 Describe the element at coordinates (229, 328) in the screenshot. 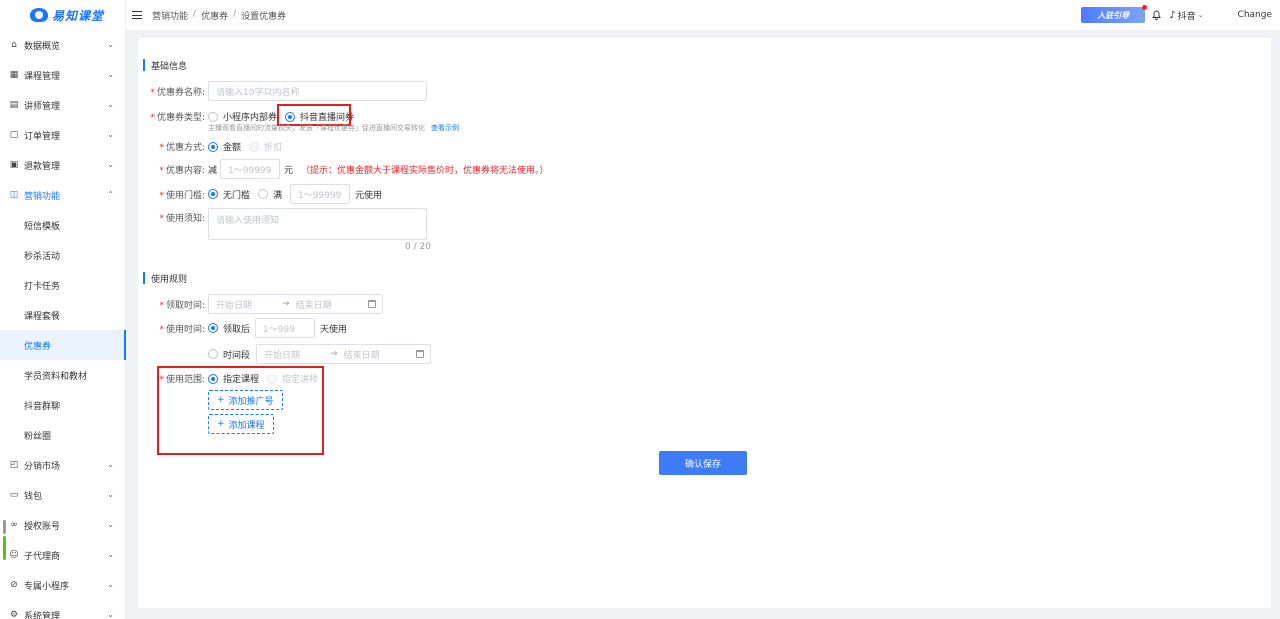

I see `use-after-receive-radio: 领取后` at that location.